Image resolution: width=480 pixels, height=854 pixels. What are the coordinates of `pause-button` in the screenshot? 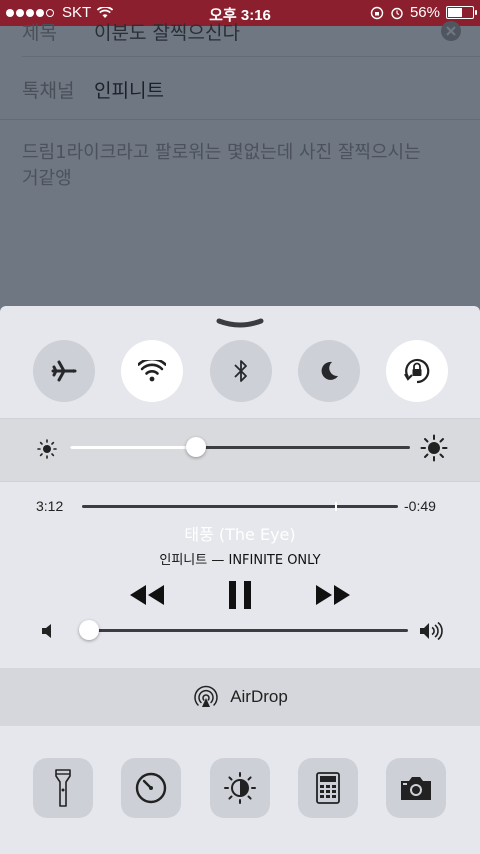 It's located at (240, 595).